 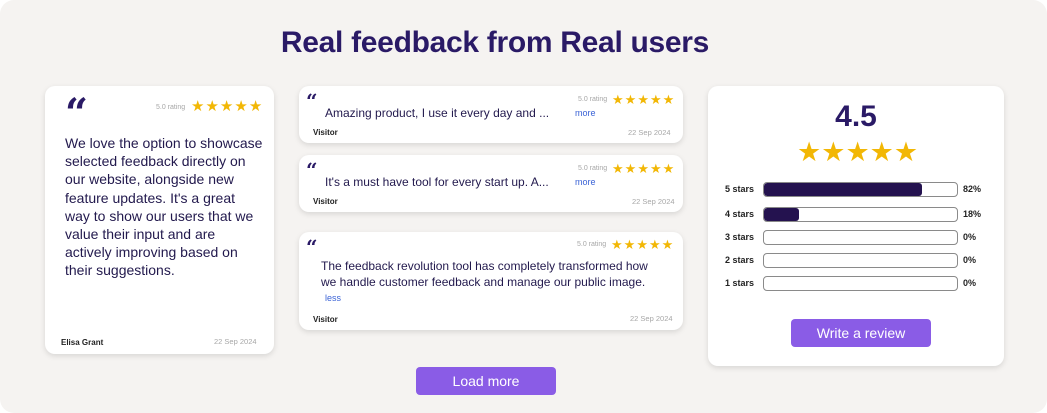 I want to click on rating-distribution-row: 5 stars 82%, so click(x=860, y=190).